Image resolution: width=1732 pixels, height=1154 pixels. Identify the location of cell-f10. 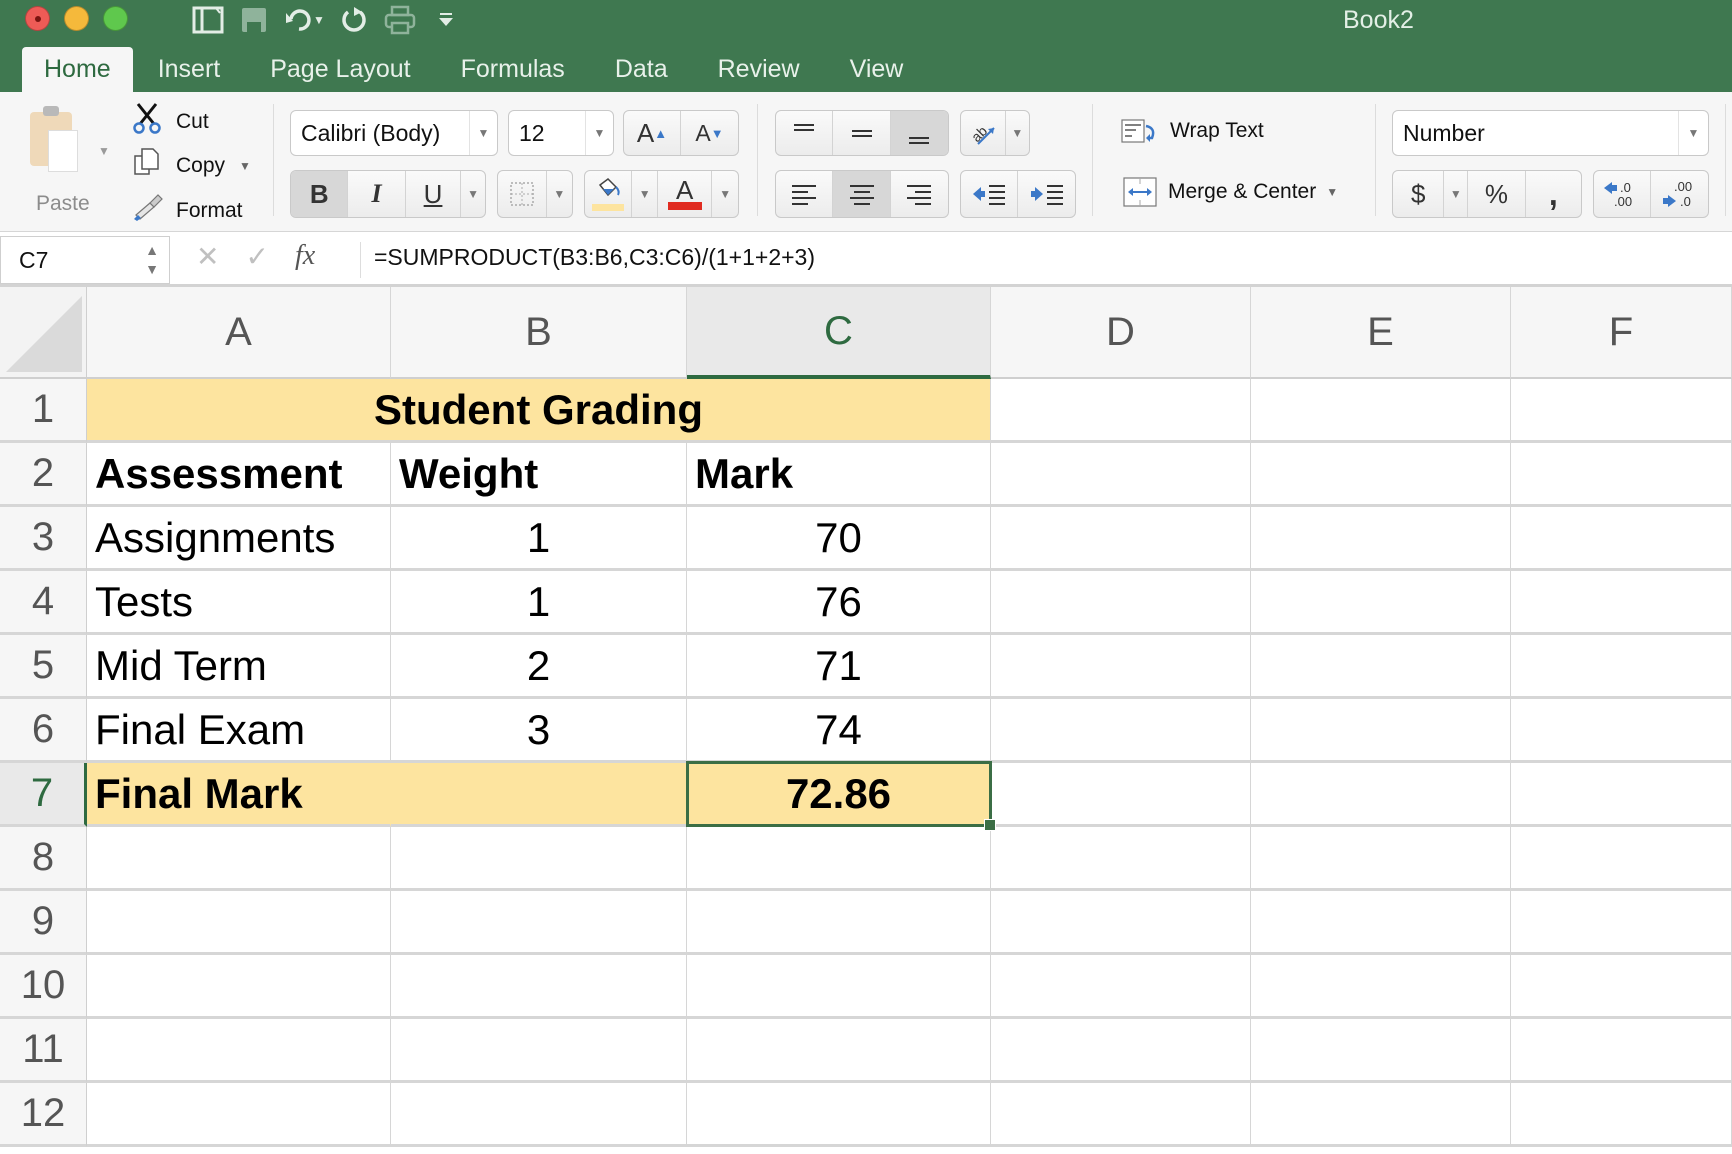
(1621, 987).